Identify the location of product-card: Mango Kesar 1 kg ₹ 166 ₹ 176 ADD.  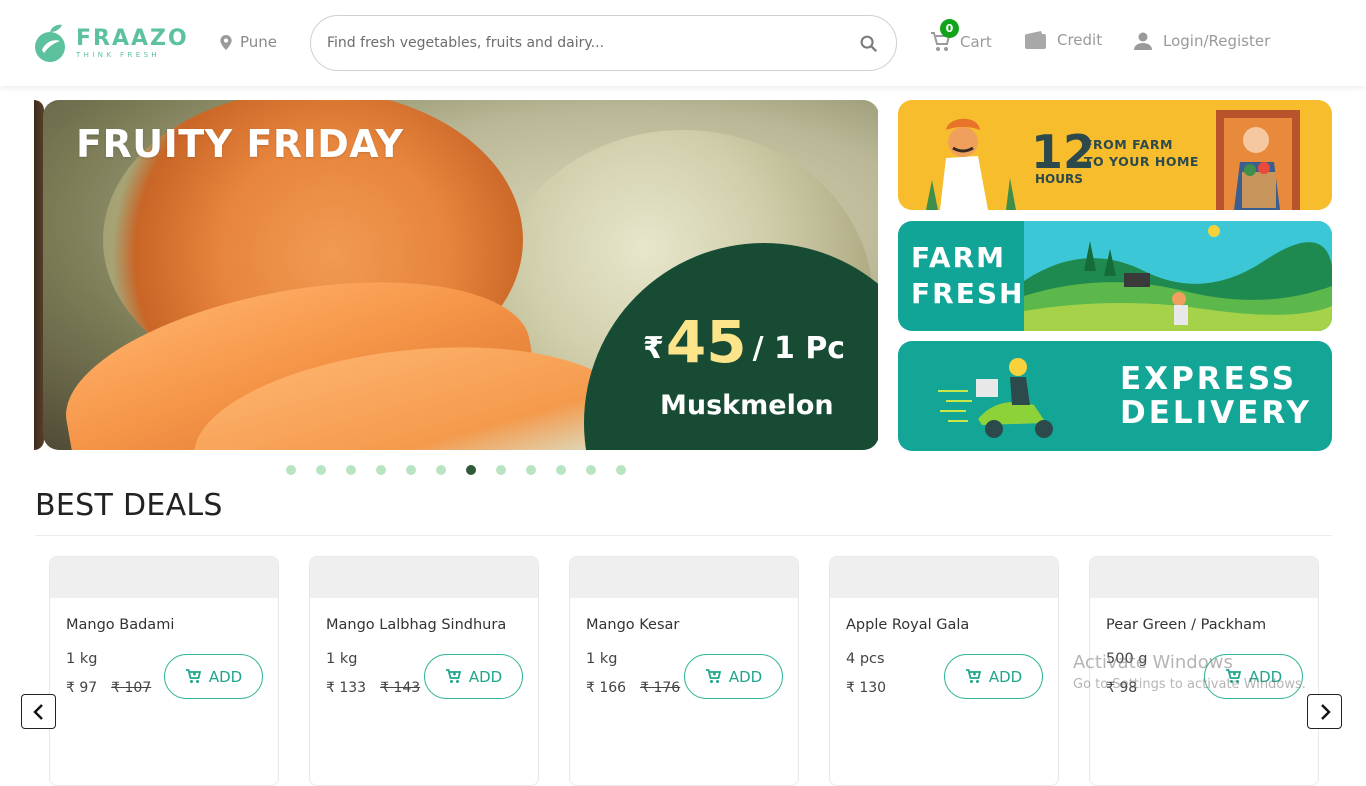
(684, 671).